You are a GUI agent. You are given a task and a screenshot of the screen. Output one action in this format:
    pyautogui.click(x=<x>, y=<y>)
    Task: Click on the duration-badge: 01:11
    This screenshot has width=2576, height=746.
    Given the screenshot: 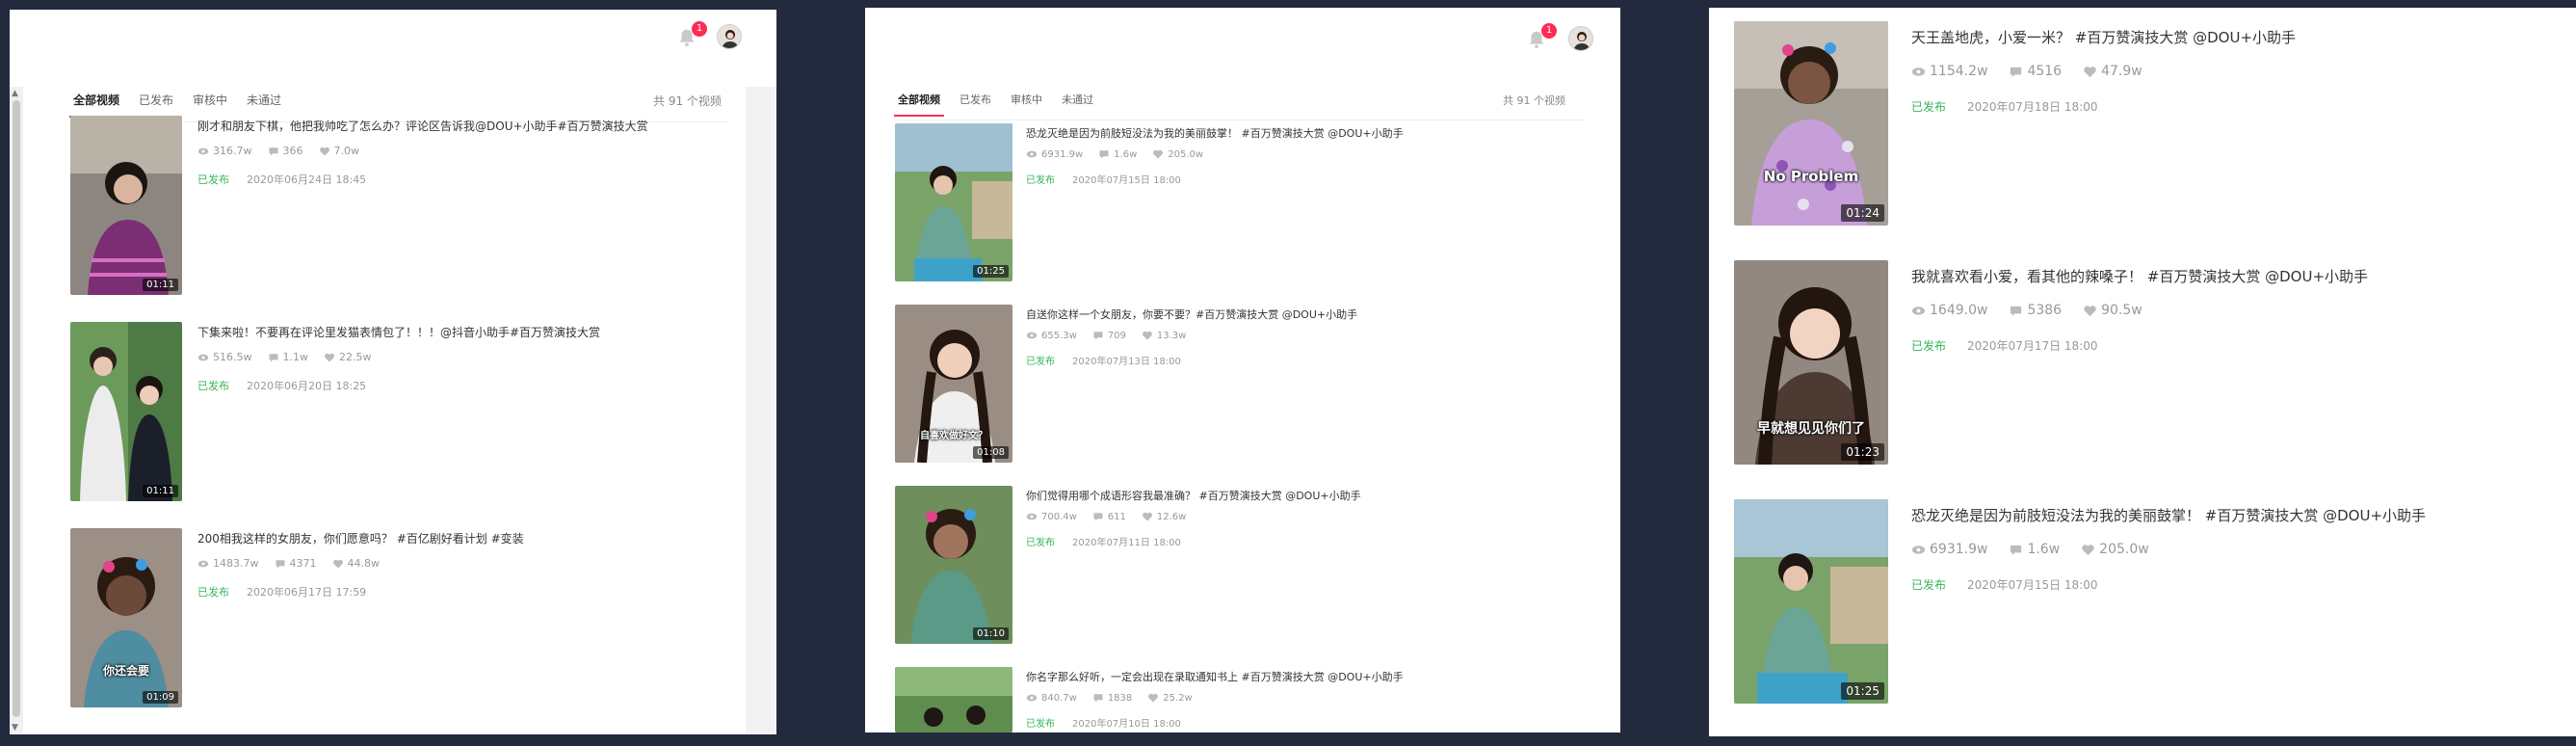 What is the action you would take?
    pyautogui.click(x=160, y=285)
    